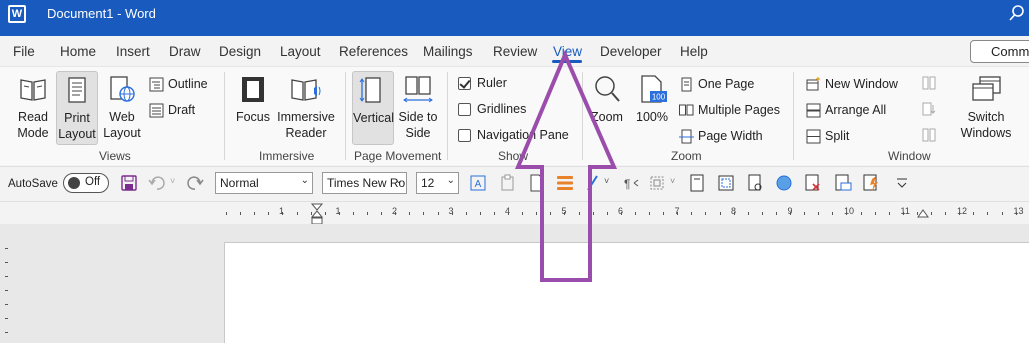 This screenshot has height=343, width=1029. What do you see at coordinates (448, 51) in the screenshot?
I see `tab-mailings: Mailings` at bounding box center [448, 51].